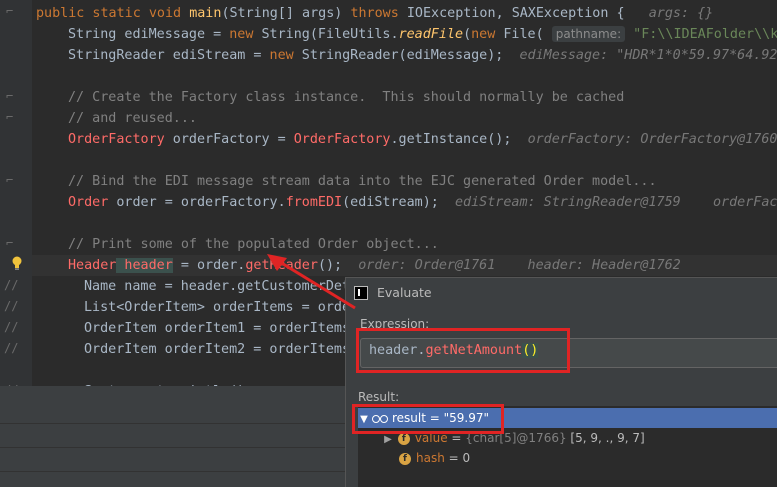  Describe the element at coordinates (217, 328) in the screenshot. I see `code-line: OrderItem orderItem1 = orderItems` at that location.